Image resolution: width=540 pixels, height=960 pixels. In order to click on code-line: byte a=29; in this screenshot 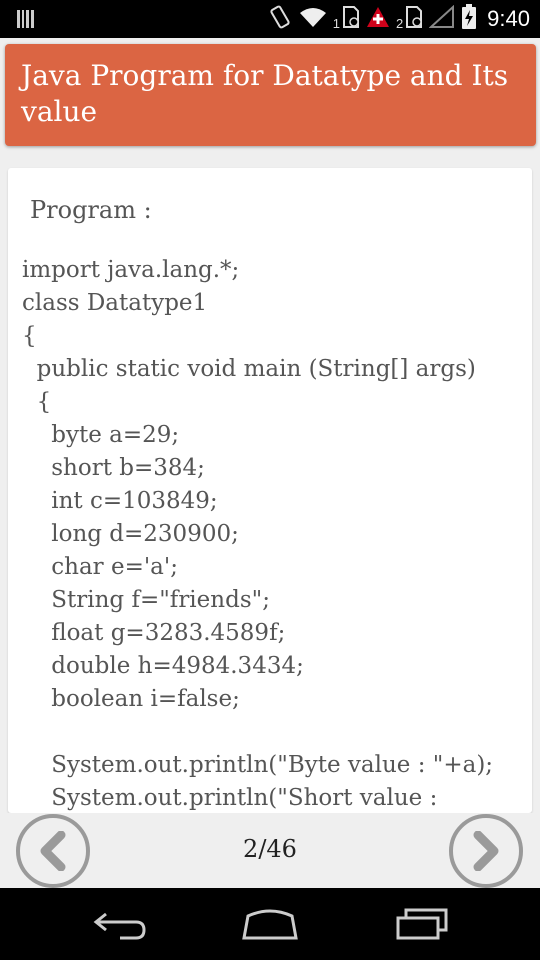, I will do `click(101, 435)`.